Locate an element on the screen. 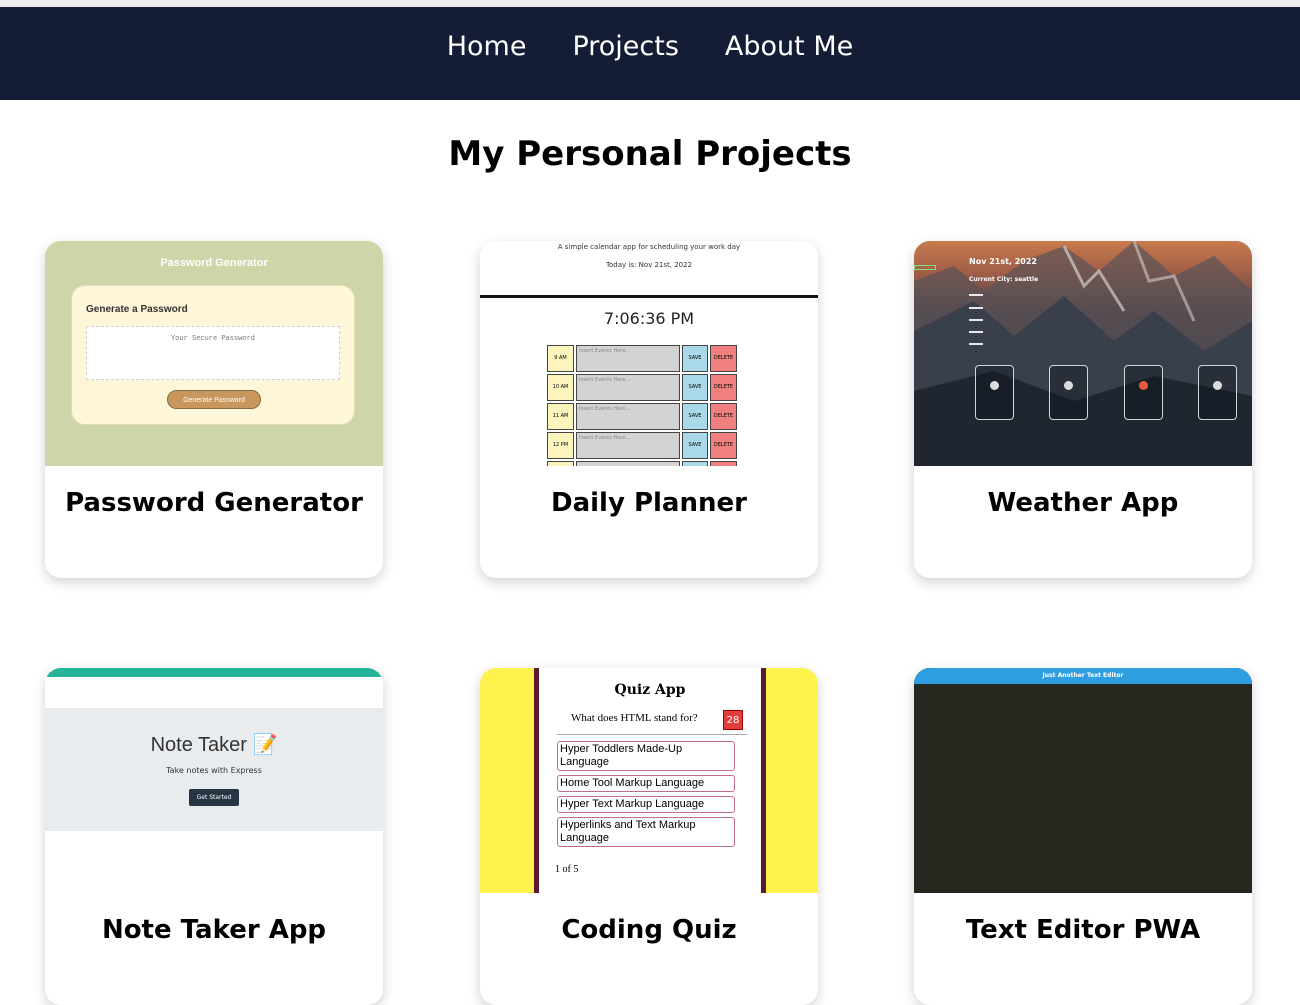 The height and width of the screenshot is (1005, 1300). nav-about-link: About Me is located at coordinates (789, 46).